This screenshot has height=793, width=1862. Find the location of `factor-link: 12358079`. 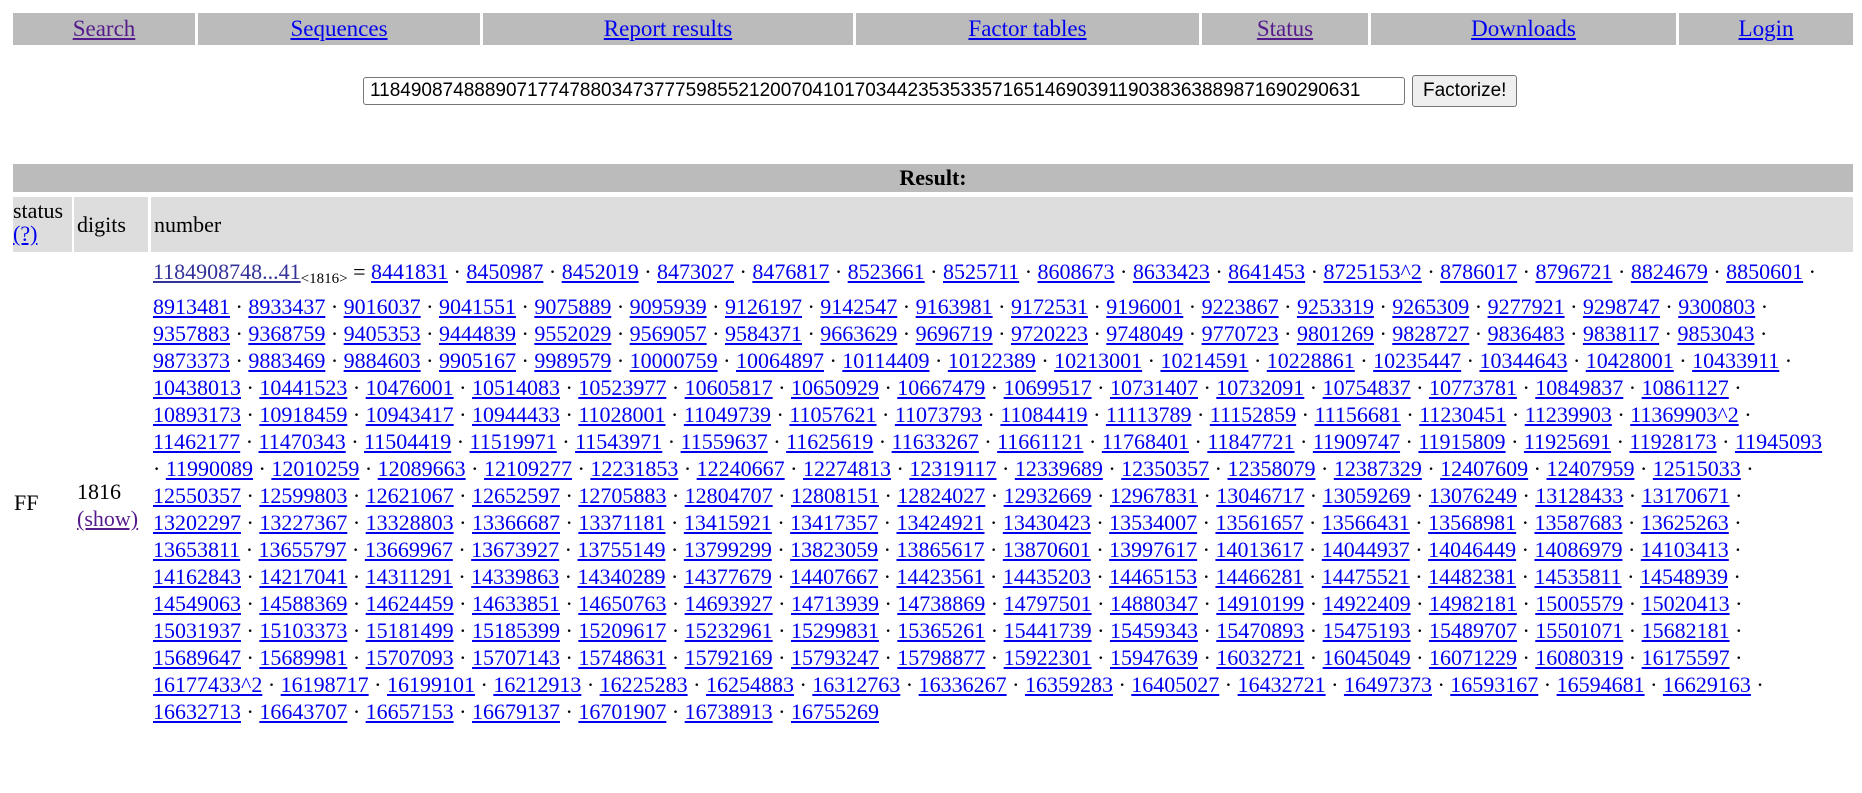

factor-link: 12358079 is located at coordinates (1271, 468).